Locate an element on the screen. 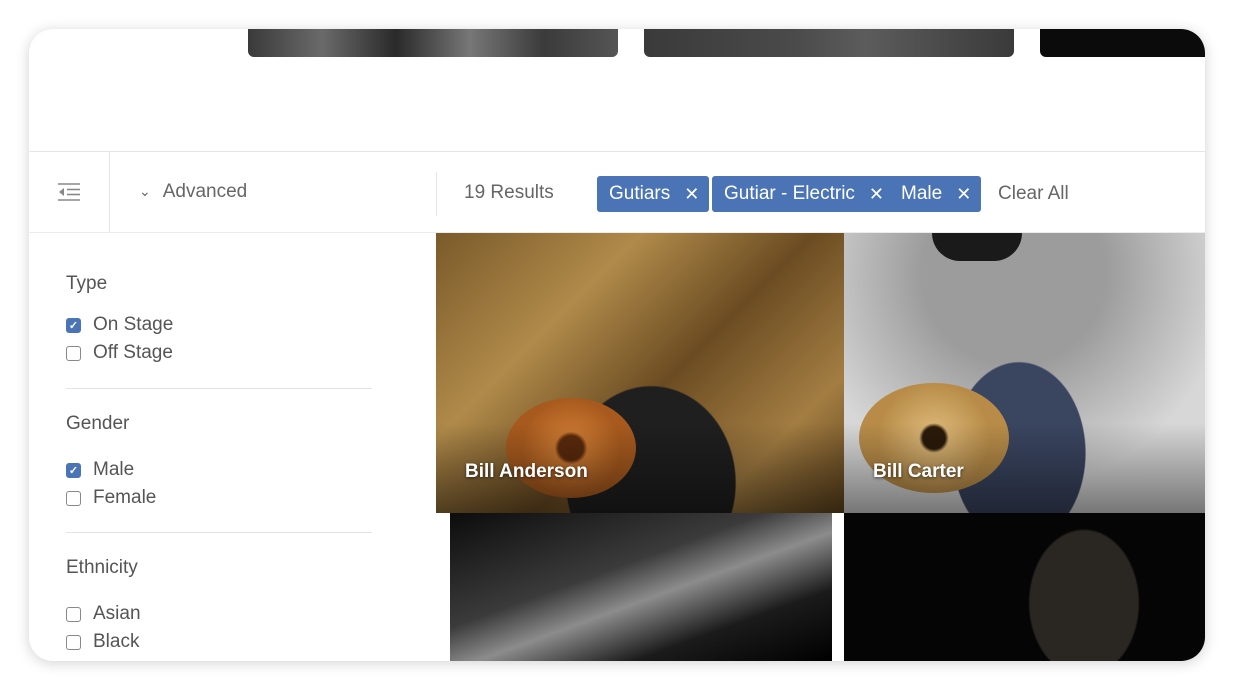  checkbox-off-stage: Off Stage is located at coordinates (119, 353).